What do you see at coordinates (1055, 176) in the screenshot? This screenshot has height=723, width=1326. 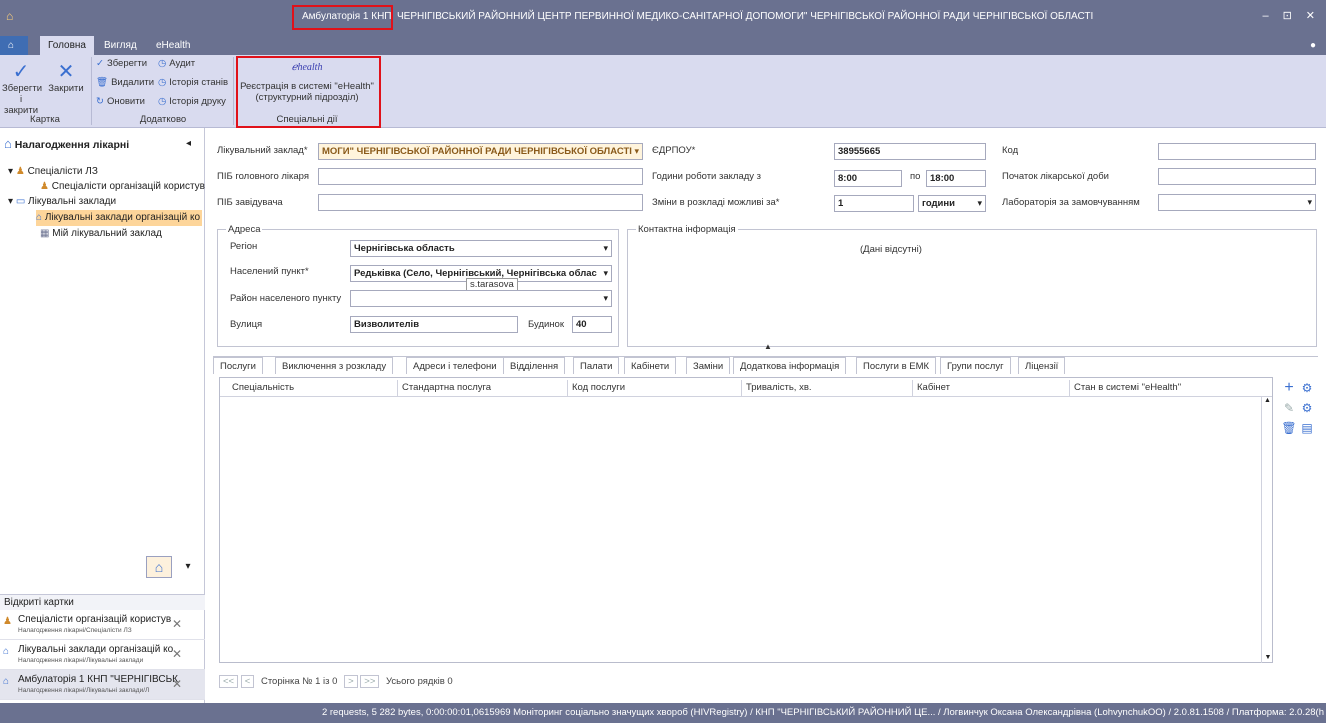 I see `daystart-label: Початок лікарської доби` at bounding box center [1055, 176].